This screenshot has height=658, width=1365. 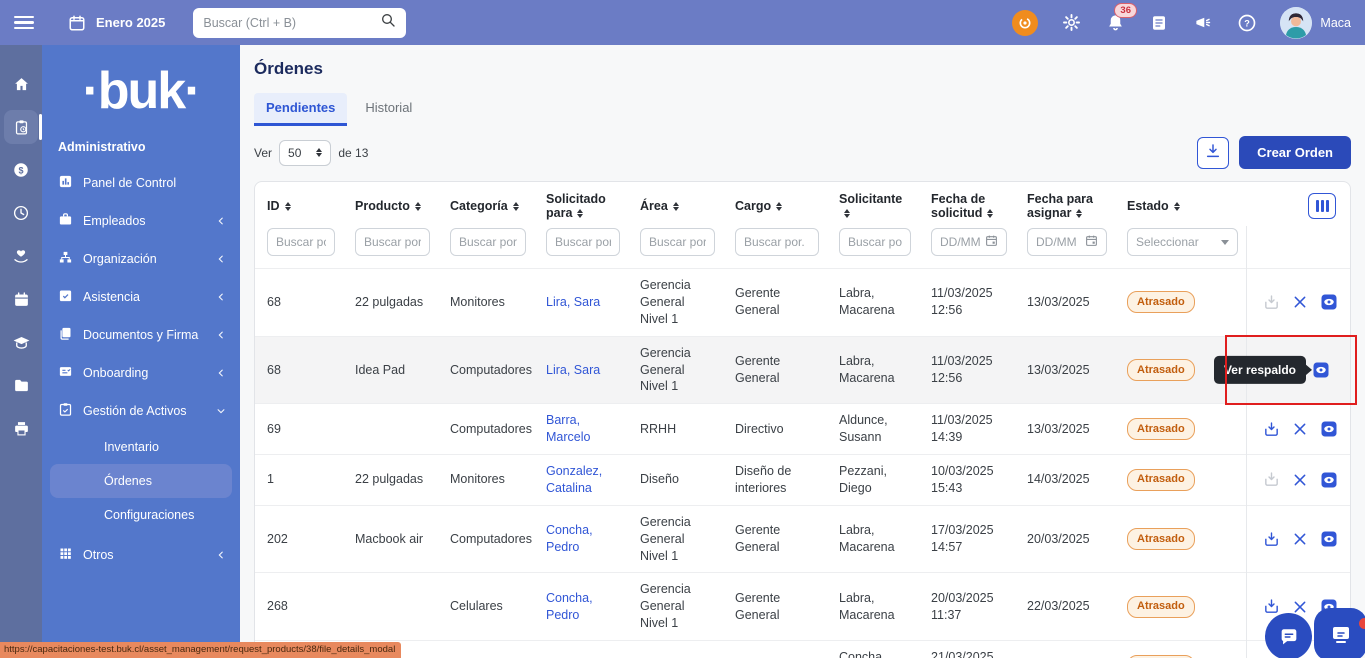 I want to click on column-settings-button, so click(x=1322, y=206).